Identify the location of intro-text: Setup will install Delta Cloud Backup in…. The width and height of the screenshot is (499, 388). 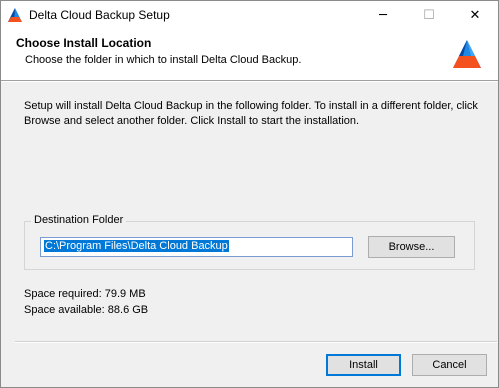
(251, 113).